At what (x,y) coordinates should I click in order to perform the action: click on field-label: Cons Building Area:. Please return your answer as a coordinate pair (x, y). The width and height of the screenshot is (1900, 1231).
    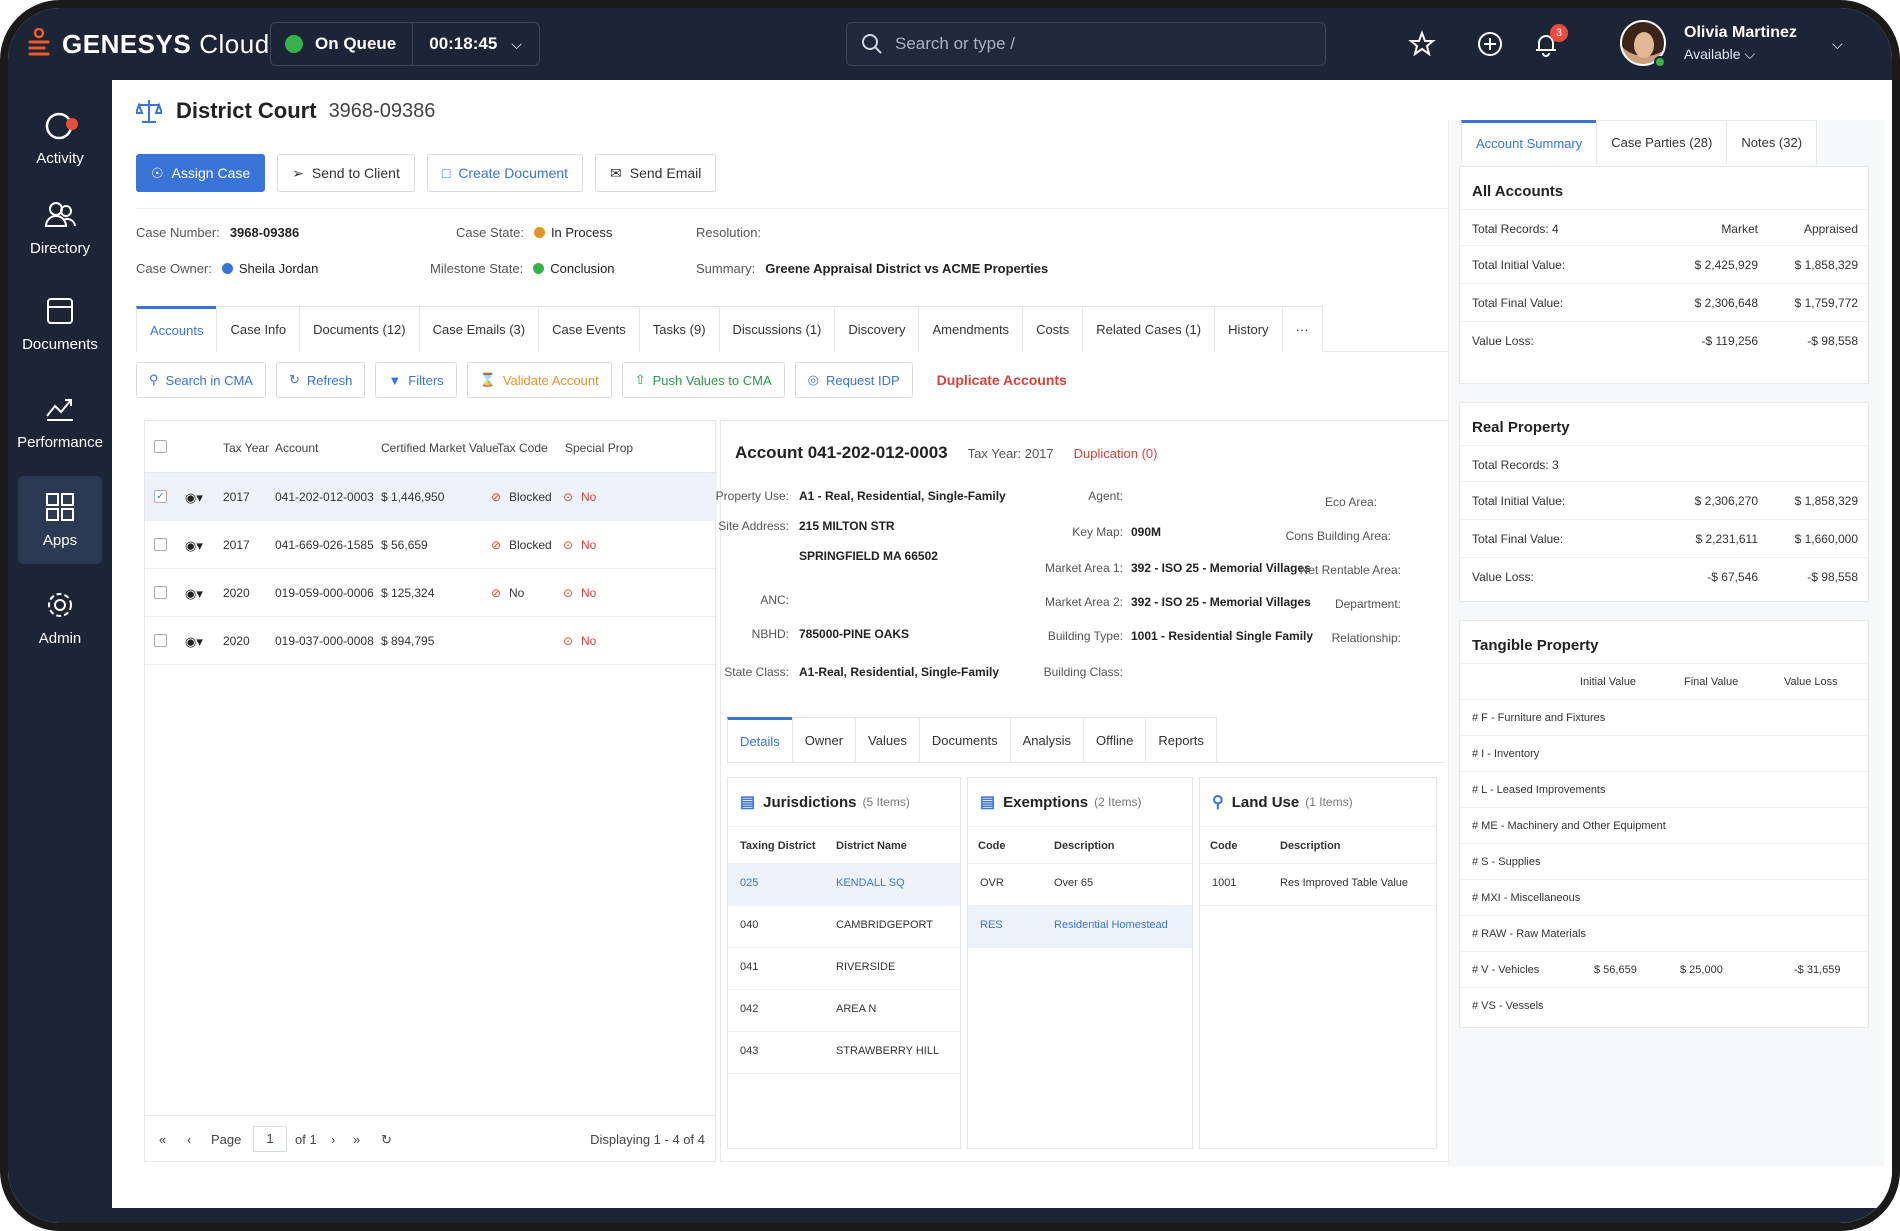
    Looking at the image, I should click on (1338, 536).